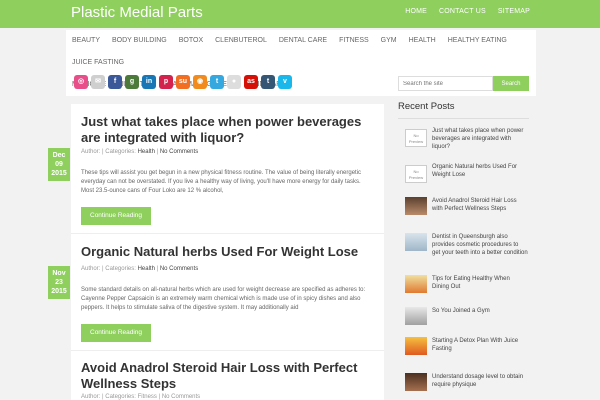 Image resolution: width=600 pixels, height=400 pixels. I want to click on stumbleupon-icon: su, so click(183, 82).